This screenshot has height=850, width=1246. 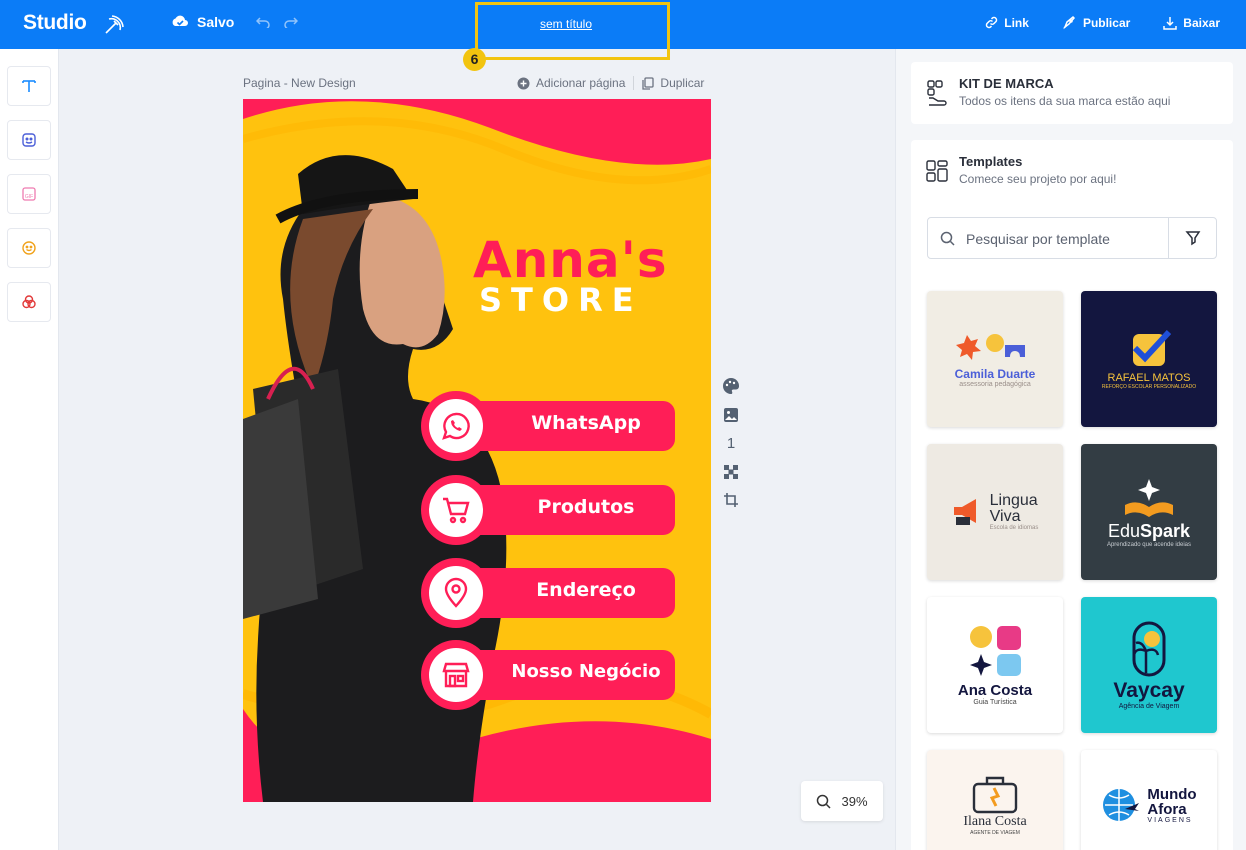 I want to click on whatsapp-icon, so click(x=456, y=426).